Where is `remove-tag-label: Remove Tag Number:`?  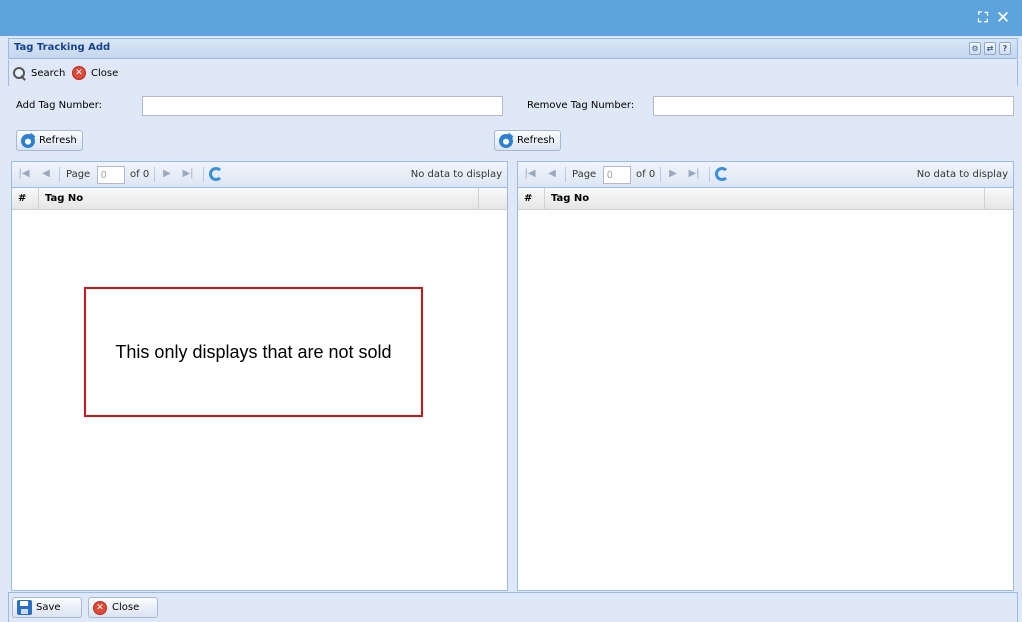 remove-tag-label: Remove Tag Number: is located at coordinates (581, 105).